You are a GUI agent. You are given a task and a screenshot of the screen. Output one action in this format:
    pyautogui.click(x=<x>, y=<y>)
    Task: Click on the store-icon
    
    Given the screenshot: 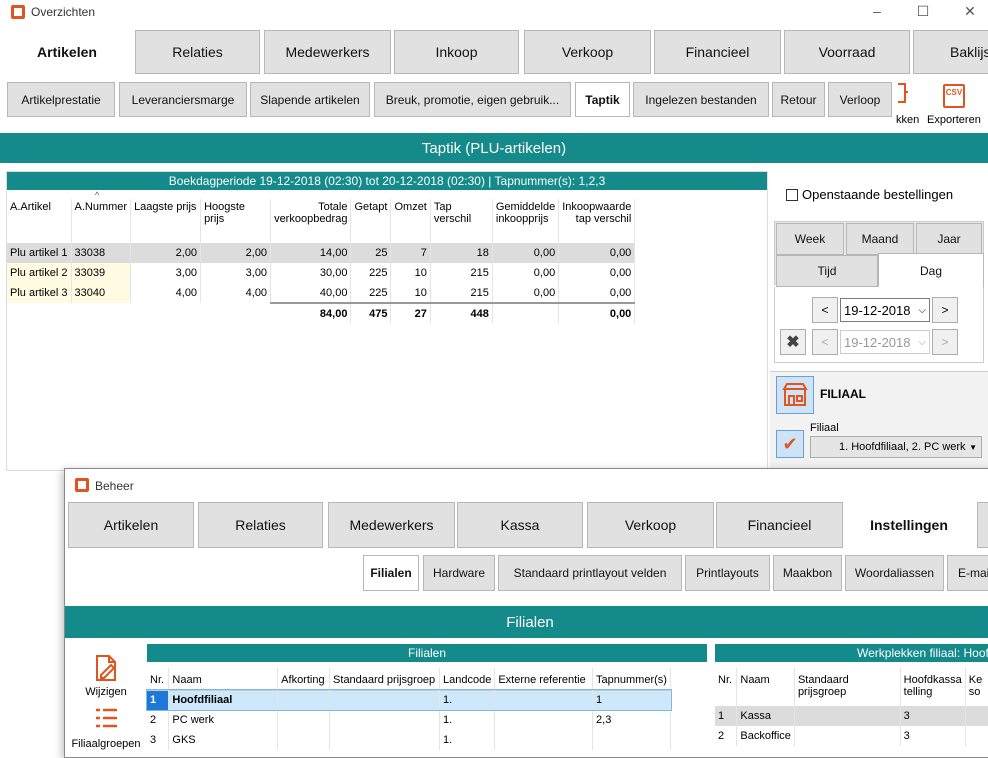 What is the action you would take?
    pyautogui.click(x=795, y=394)
    